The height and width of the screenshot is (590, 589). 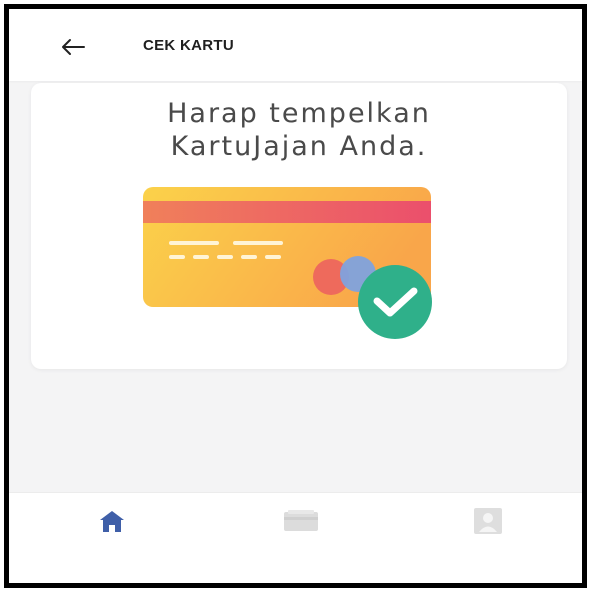 What do you see at coordinates (287, 263) in the screenshot?
I see `card-tap-check-illustration` at bounding box center [287, 263].